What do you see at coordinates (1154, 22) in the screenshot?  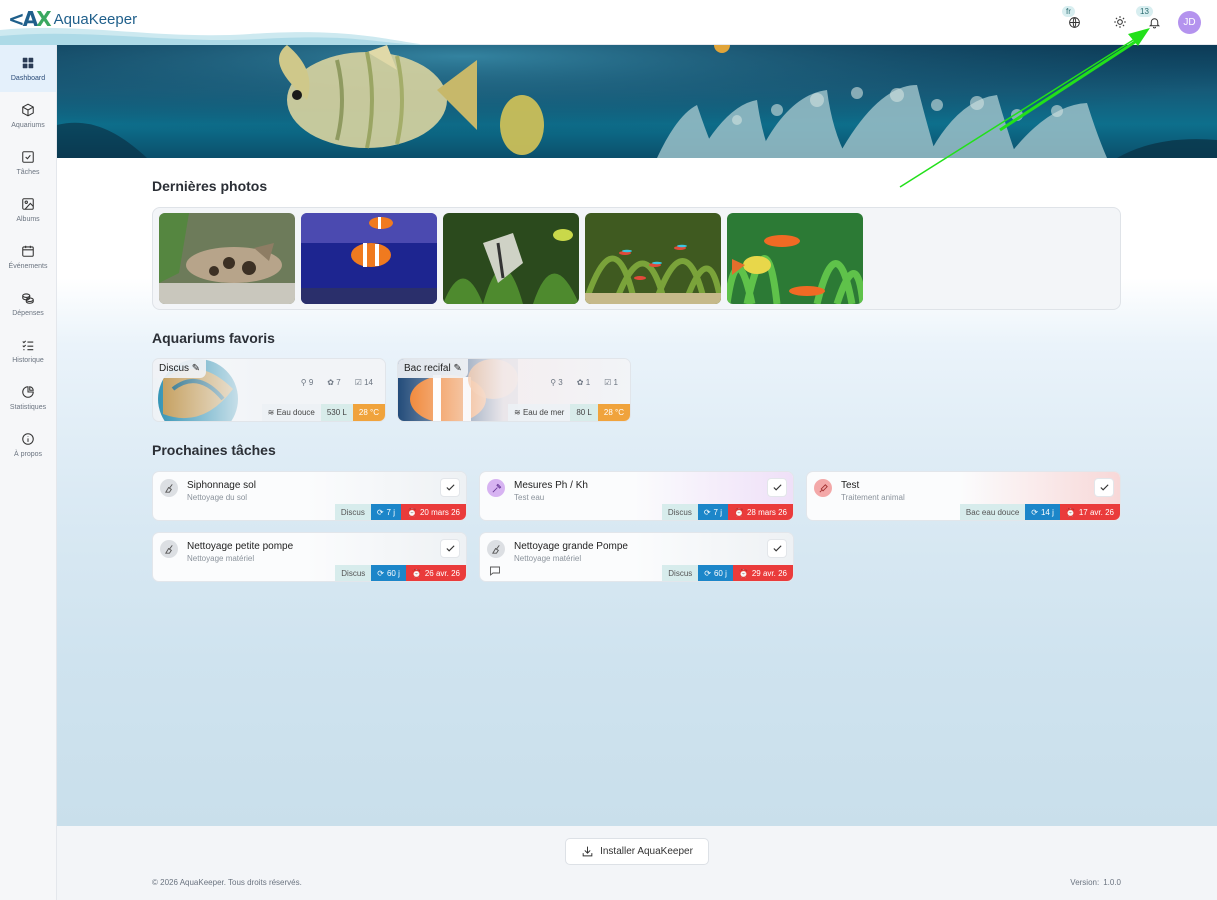 I see `bell-icon` at bounding box center [1154, 22].